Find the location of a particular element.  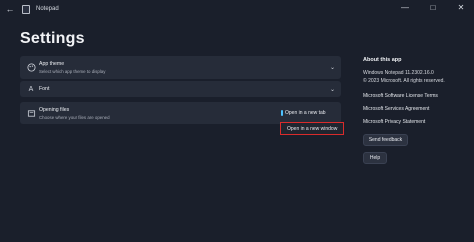

privacy-statement-link: Microsoft Privacy Statement is located at coordinates (394, 122).